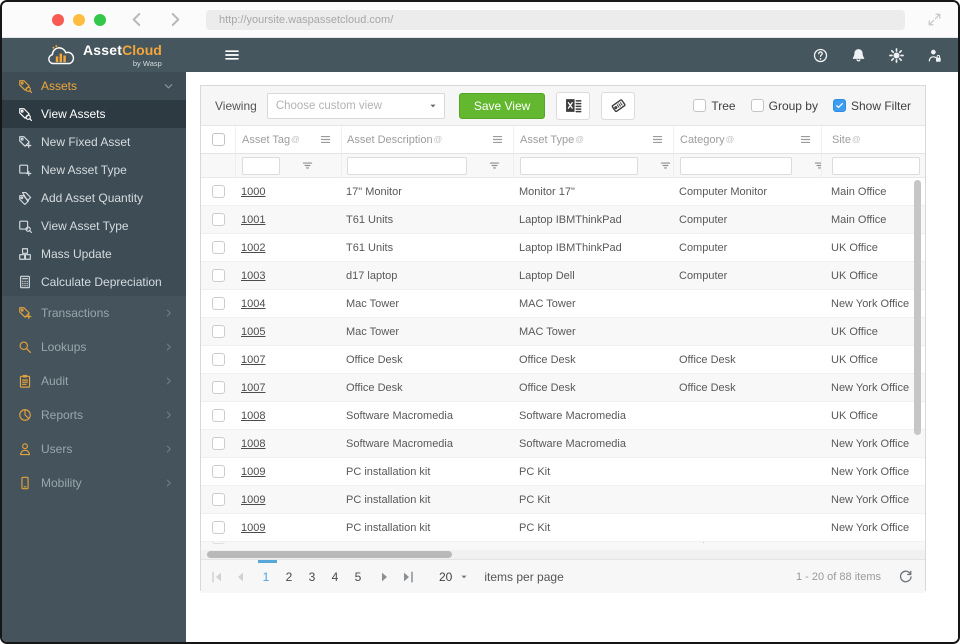 This screenshot has height=644, width=960. I want to click on menu-toggle-icon, so click(232, 55).